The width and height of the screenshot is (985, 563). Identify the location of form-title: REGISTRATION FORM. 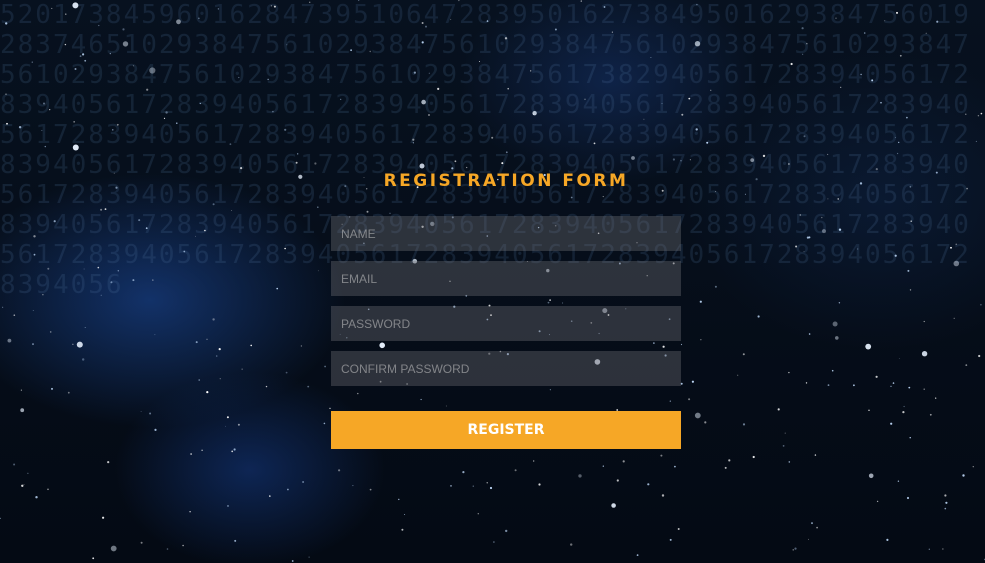
(506, 181).